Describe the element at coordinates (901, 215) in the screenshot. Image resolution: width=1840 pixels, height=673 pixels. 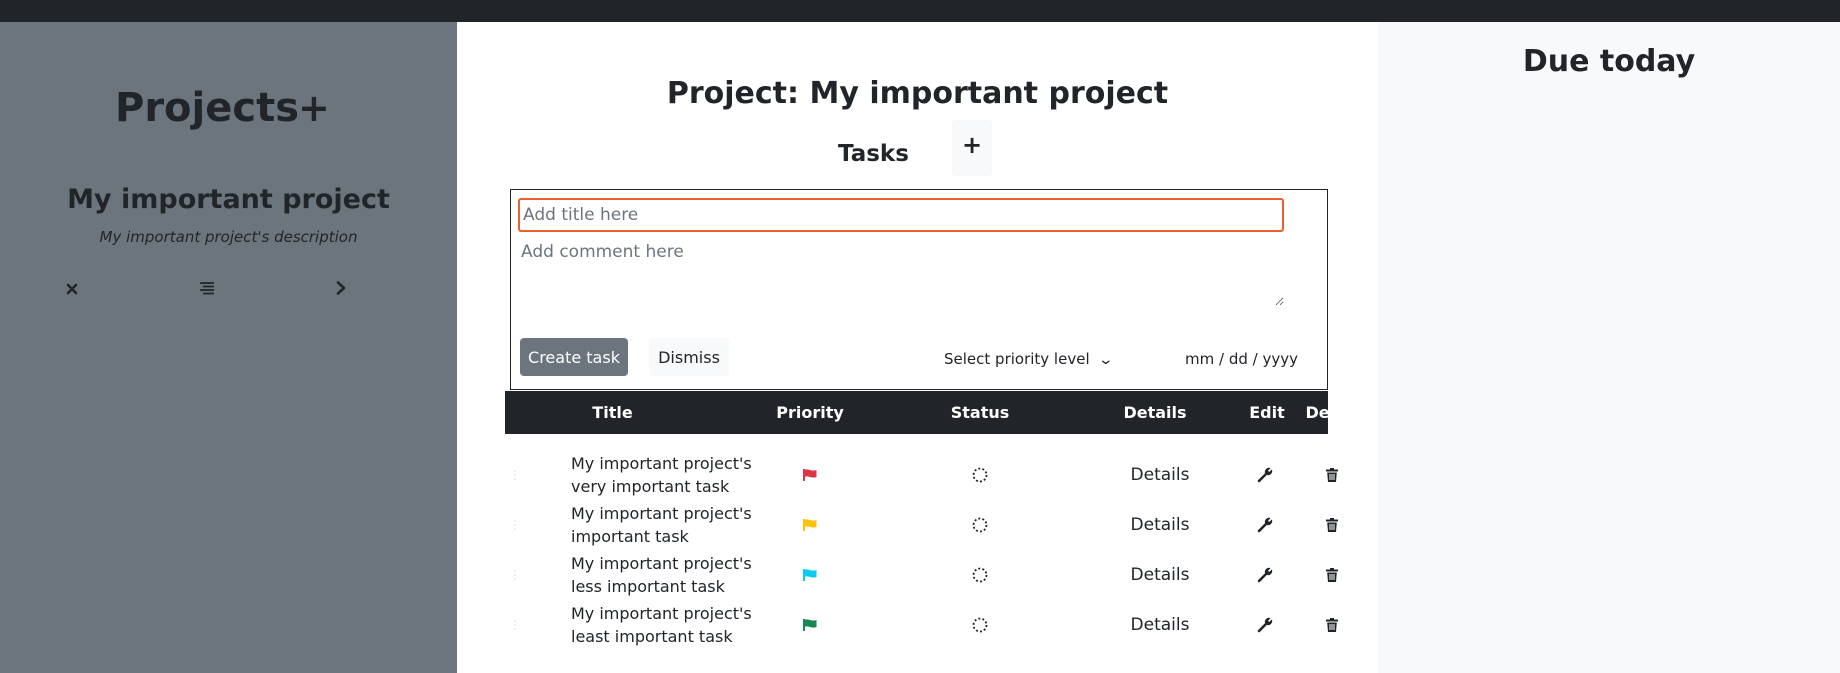
I see `task-title-input` at that location.